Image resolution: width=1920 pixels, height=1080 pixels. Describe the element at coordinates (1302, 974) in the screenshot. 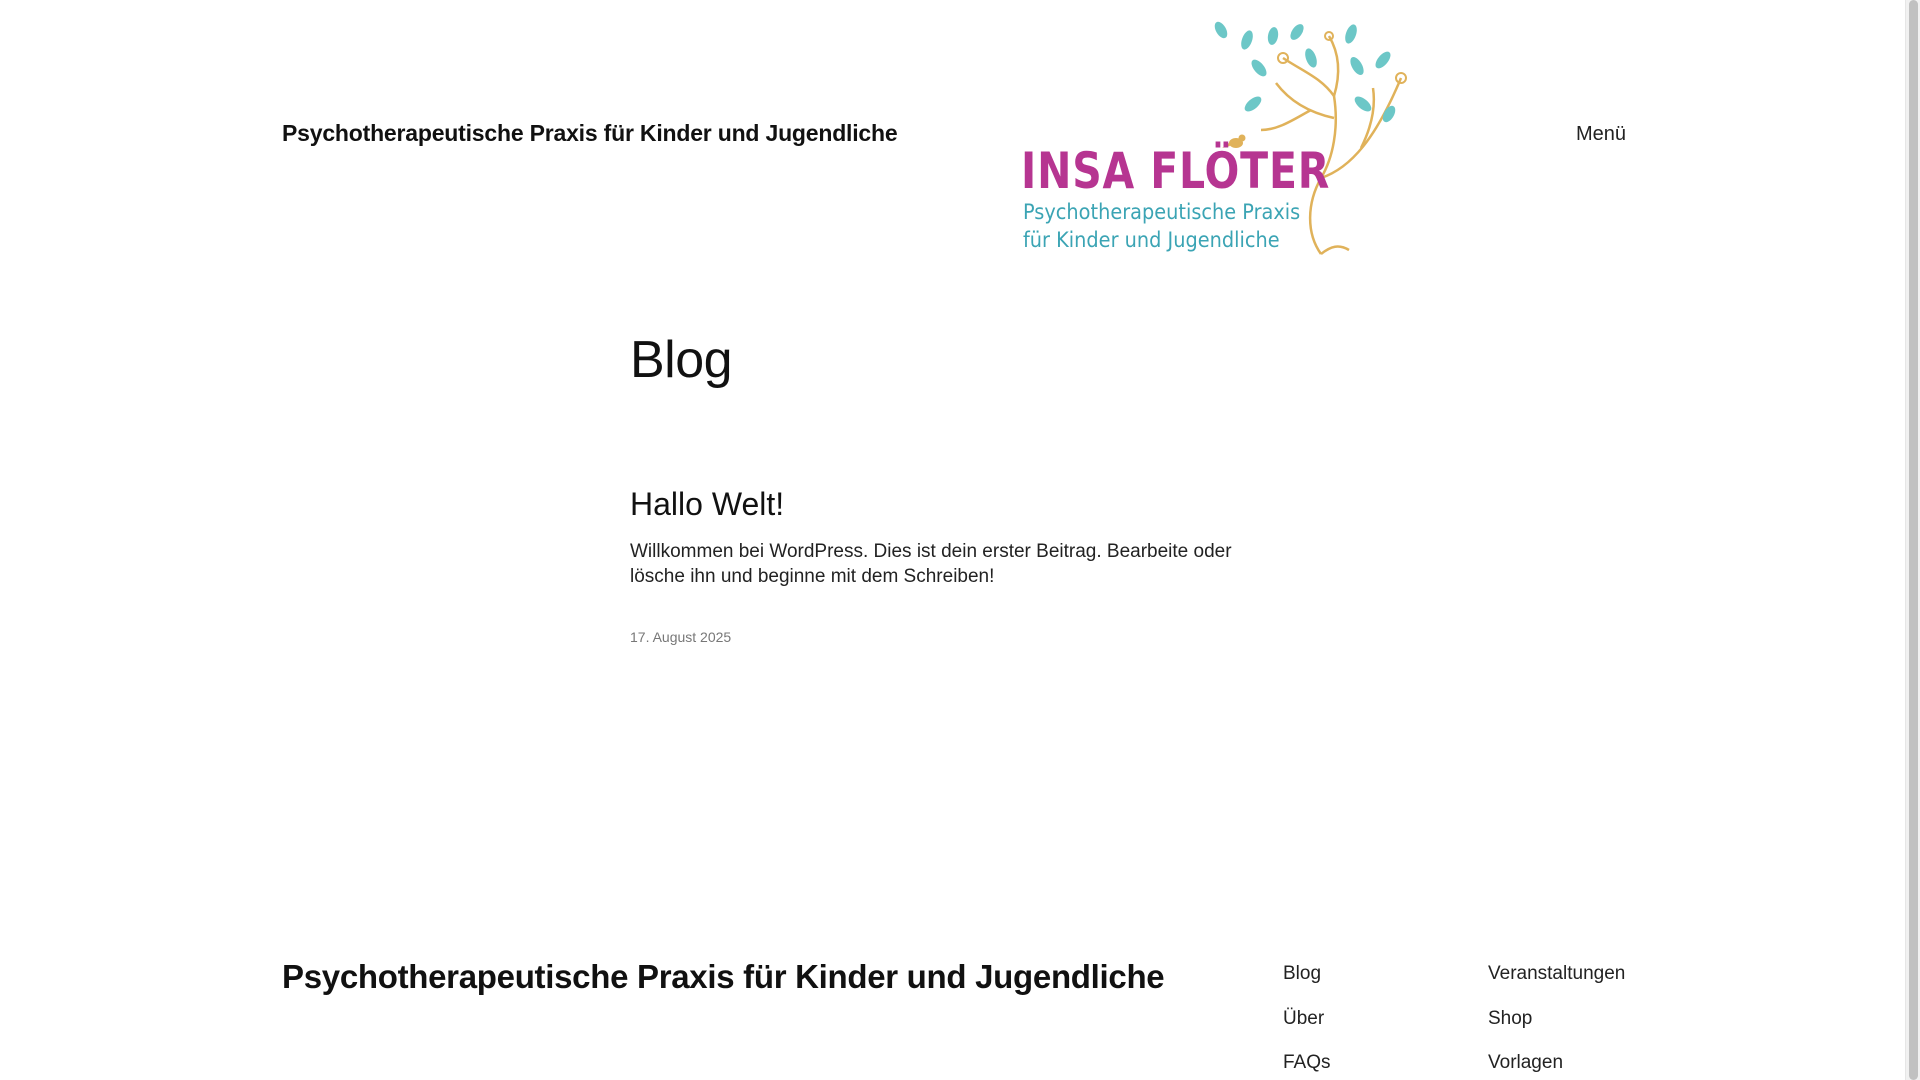

I see `footer-nav-blog: Blog` at that location.